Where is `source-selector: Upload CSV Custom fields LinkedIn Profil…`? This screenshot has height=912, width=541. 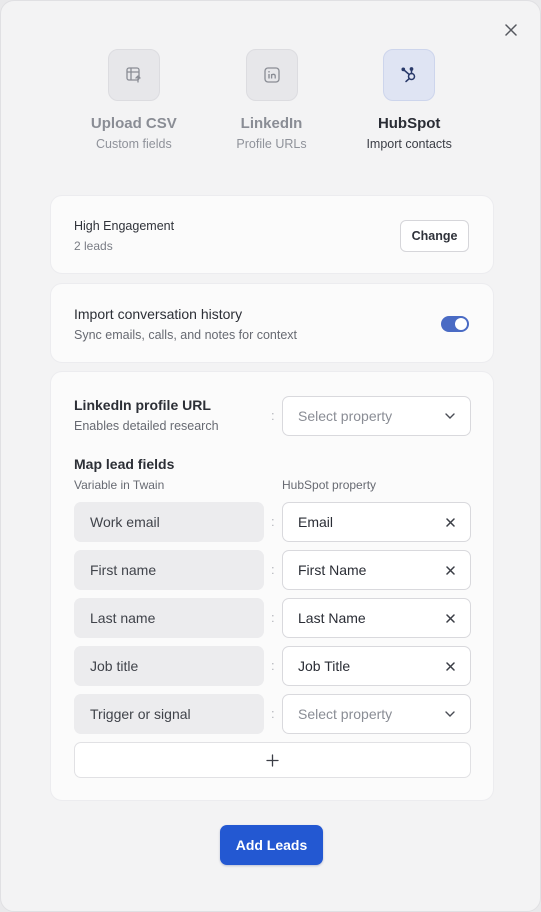
source-selector: Upload CSV Custom fields LinkedIn Profil… is located at coordinates (271, 100).